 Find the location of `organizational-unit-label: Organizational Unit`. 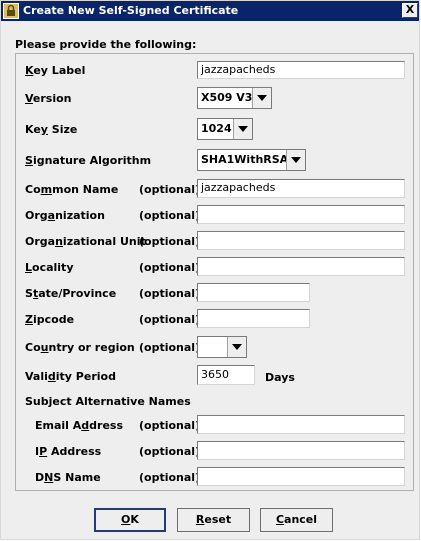

organizational-unit-label: Organizational Unit is located at coordinates (85, 241).